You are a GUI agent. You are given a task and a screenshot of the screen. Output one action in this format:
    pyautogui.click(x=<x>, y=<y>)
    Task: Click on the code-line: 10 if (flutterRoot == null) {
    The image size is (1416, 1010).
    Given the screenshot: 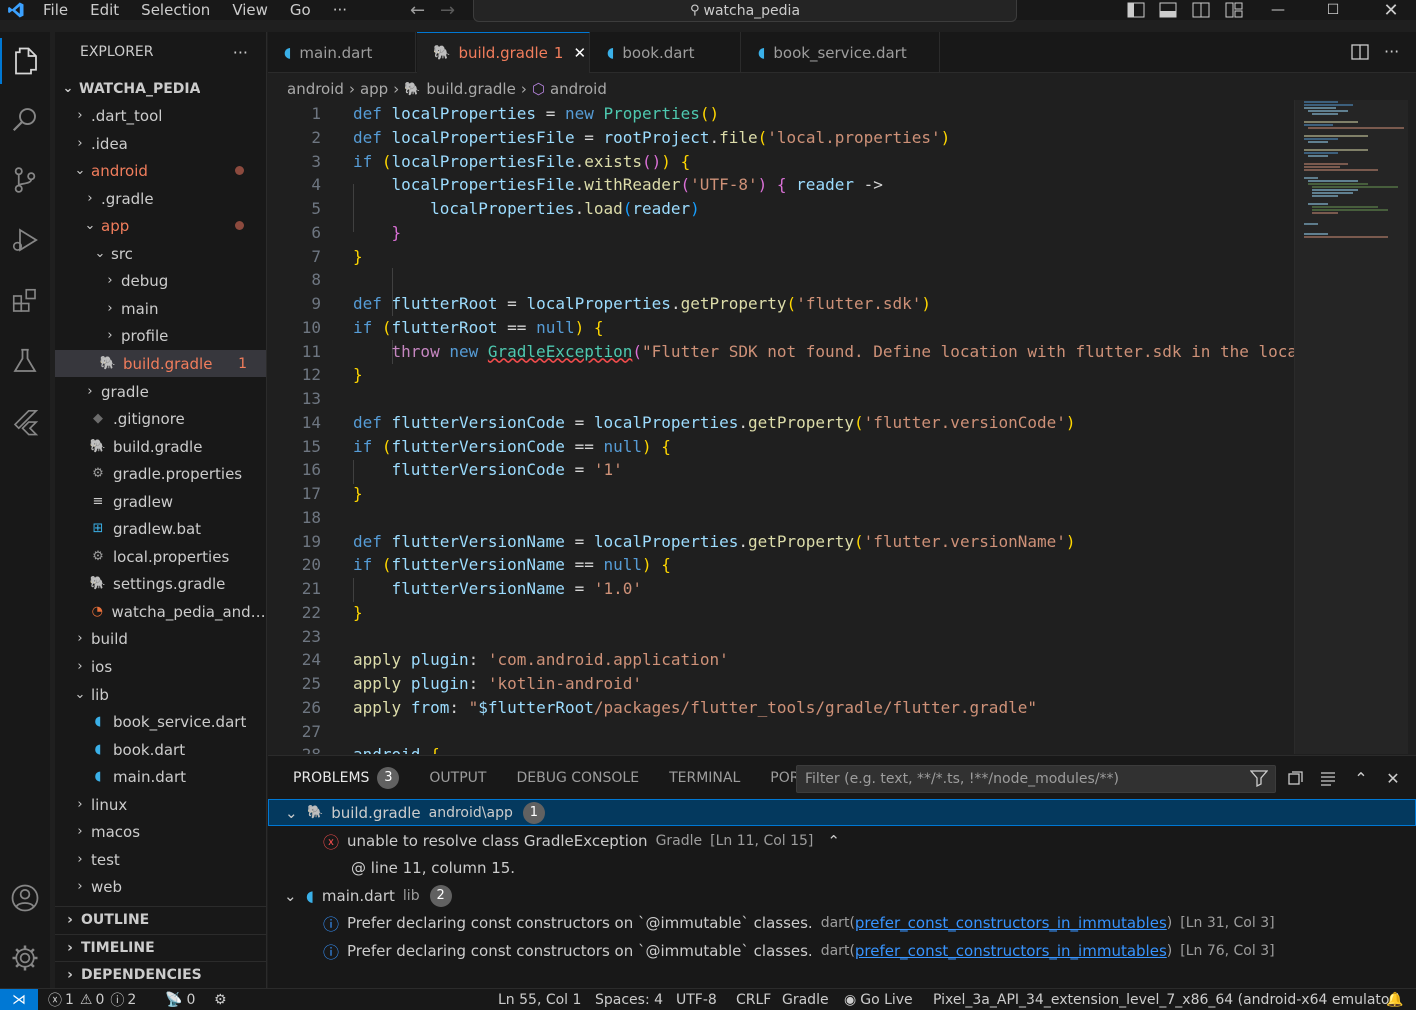 What is the action you would take?
    pyautogui.click(x=781, y=327)
    